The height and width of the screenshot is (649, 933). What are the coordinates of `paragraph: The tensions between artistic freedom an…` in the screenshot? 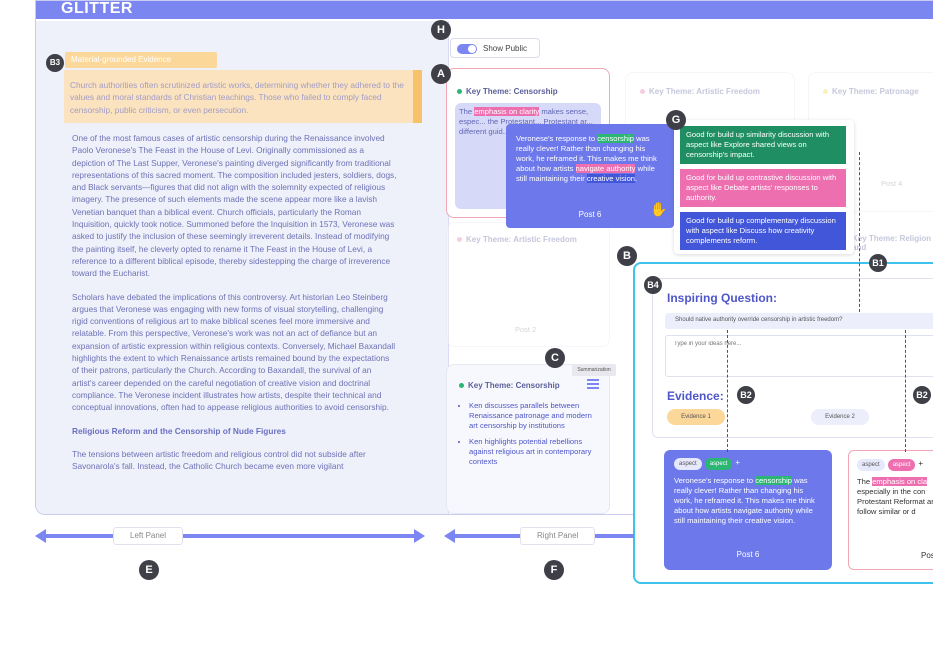 It's located at (219, 460).